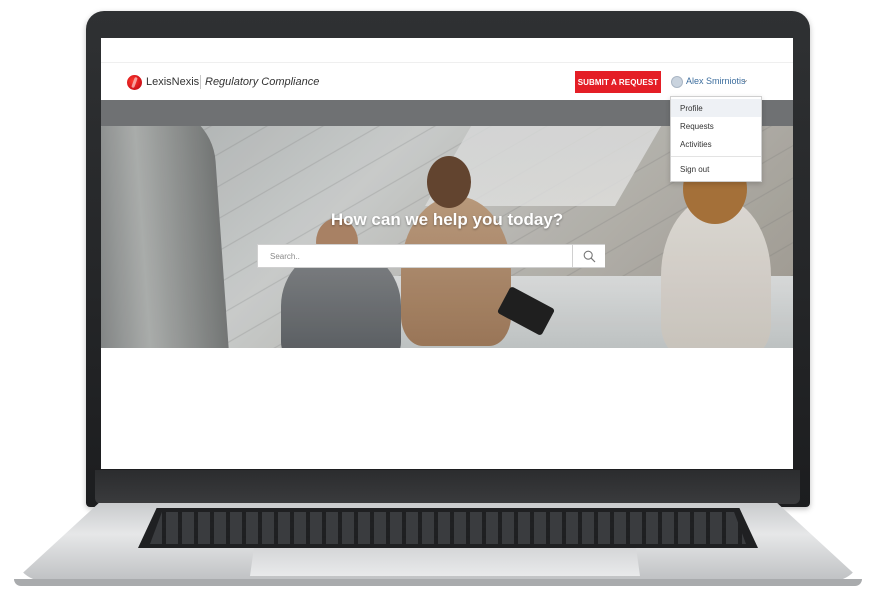 The width and height of the screenshot is (873, 590). What do you see at coordinates (716, 81) in the screenshot?
I see `user-menu-toggle: Alex Smirniotis` at bounding box center [716, 81].